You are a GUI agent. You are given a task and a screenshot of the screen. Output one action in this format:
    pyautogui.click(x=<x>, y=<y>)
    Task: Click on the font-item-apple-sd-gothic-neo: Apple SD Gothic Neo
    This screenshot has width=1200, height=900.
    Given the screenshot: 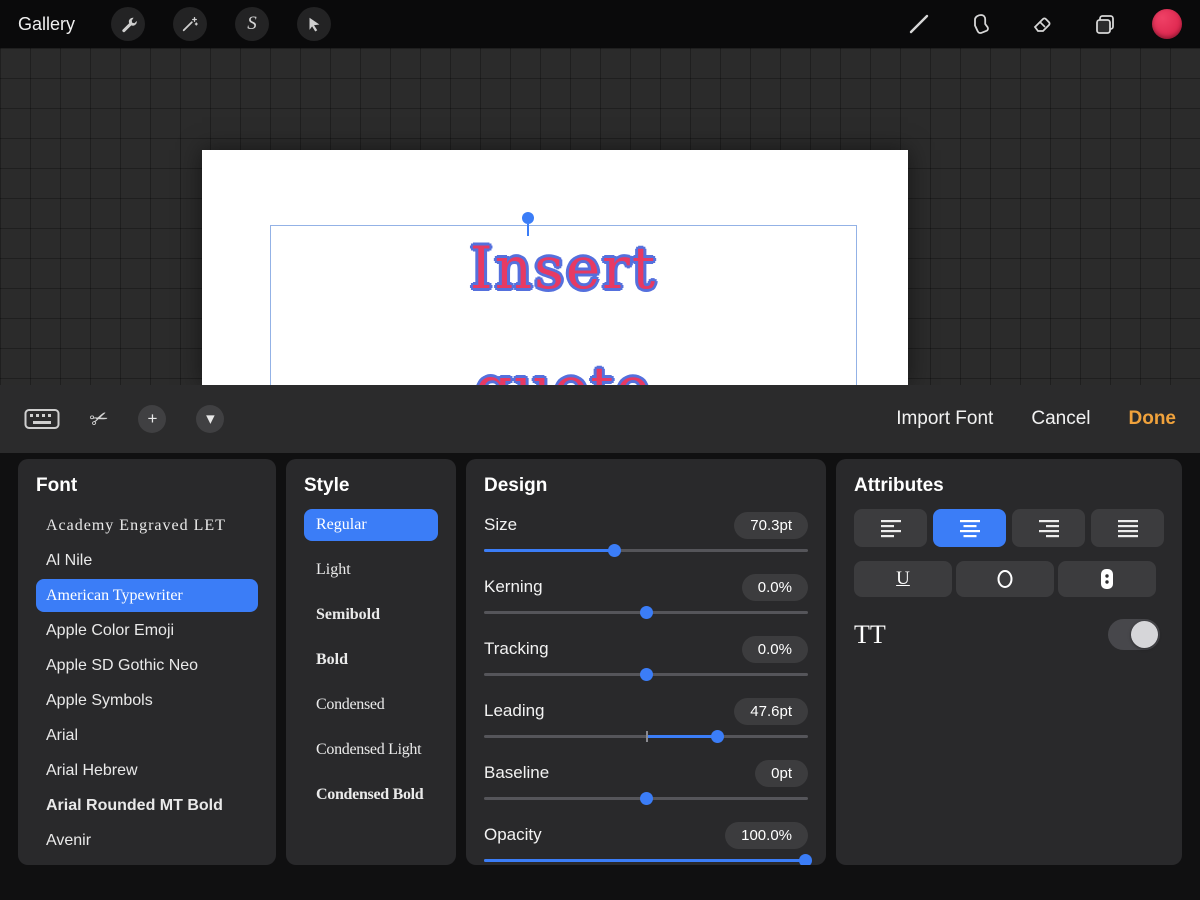 What is the action you would take?
    pyautogui.click(x=147, y=665)
    